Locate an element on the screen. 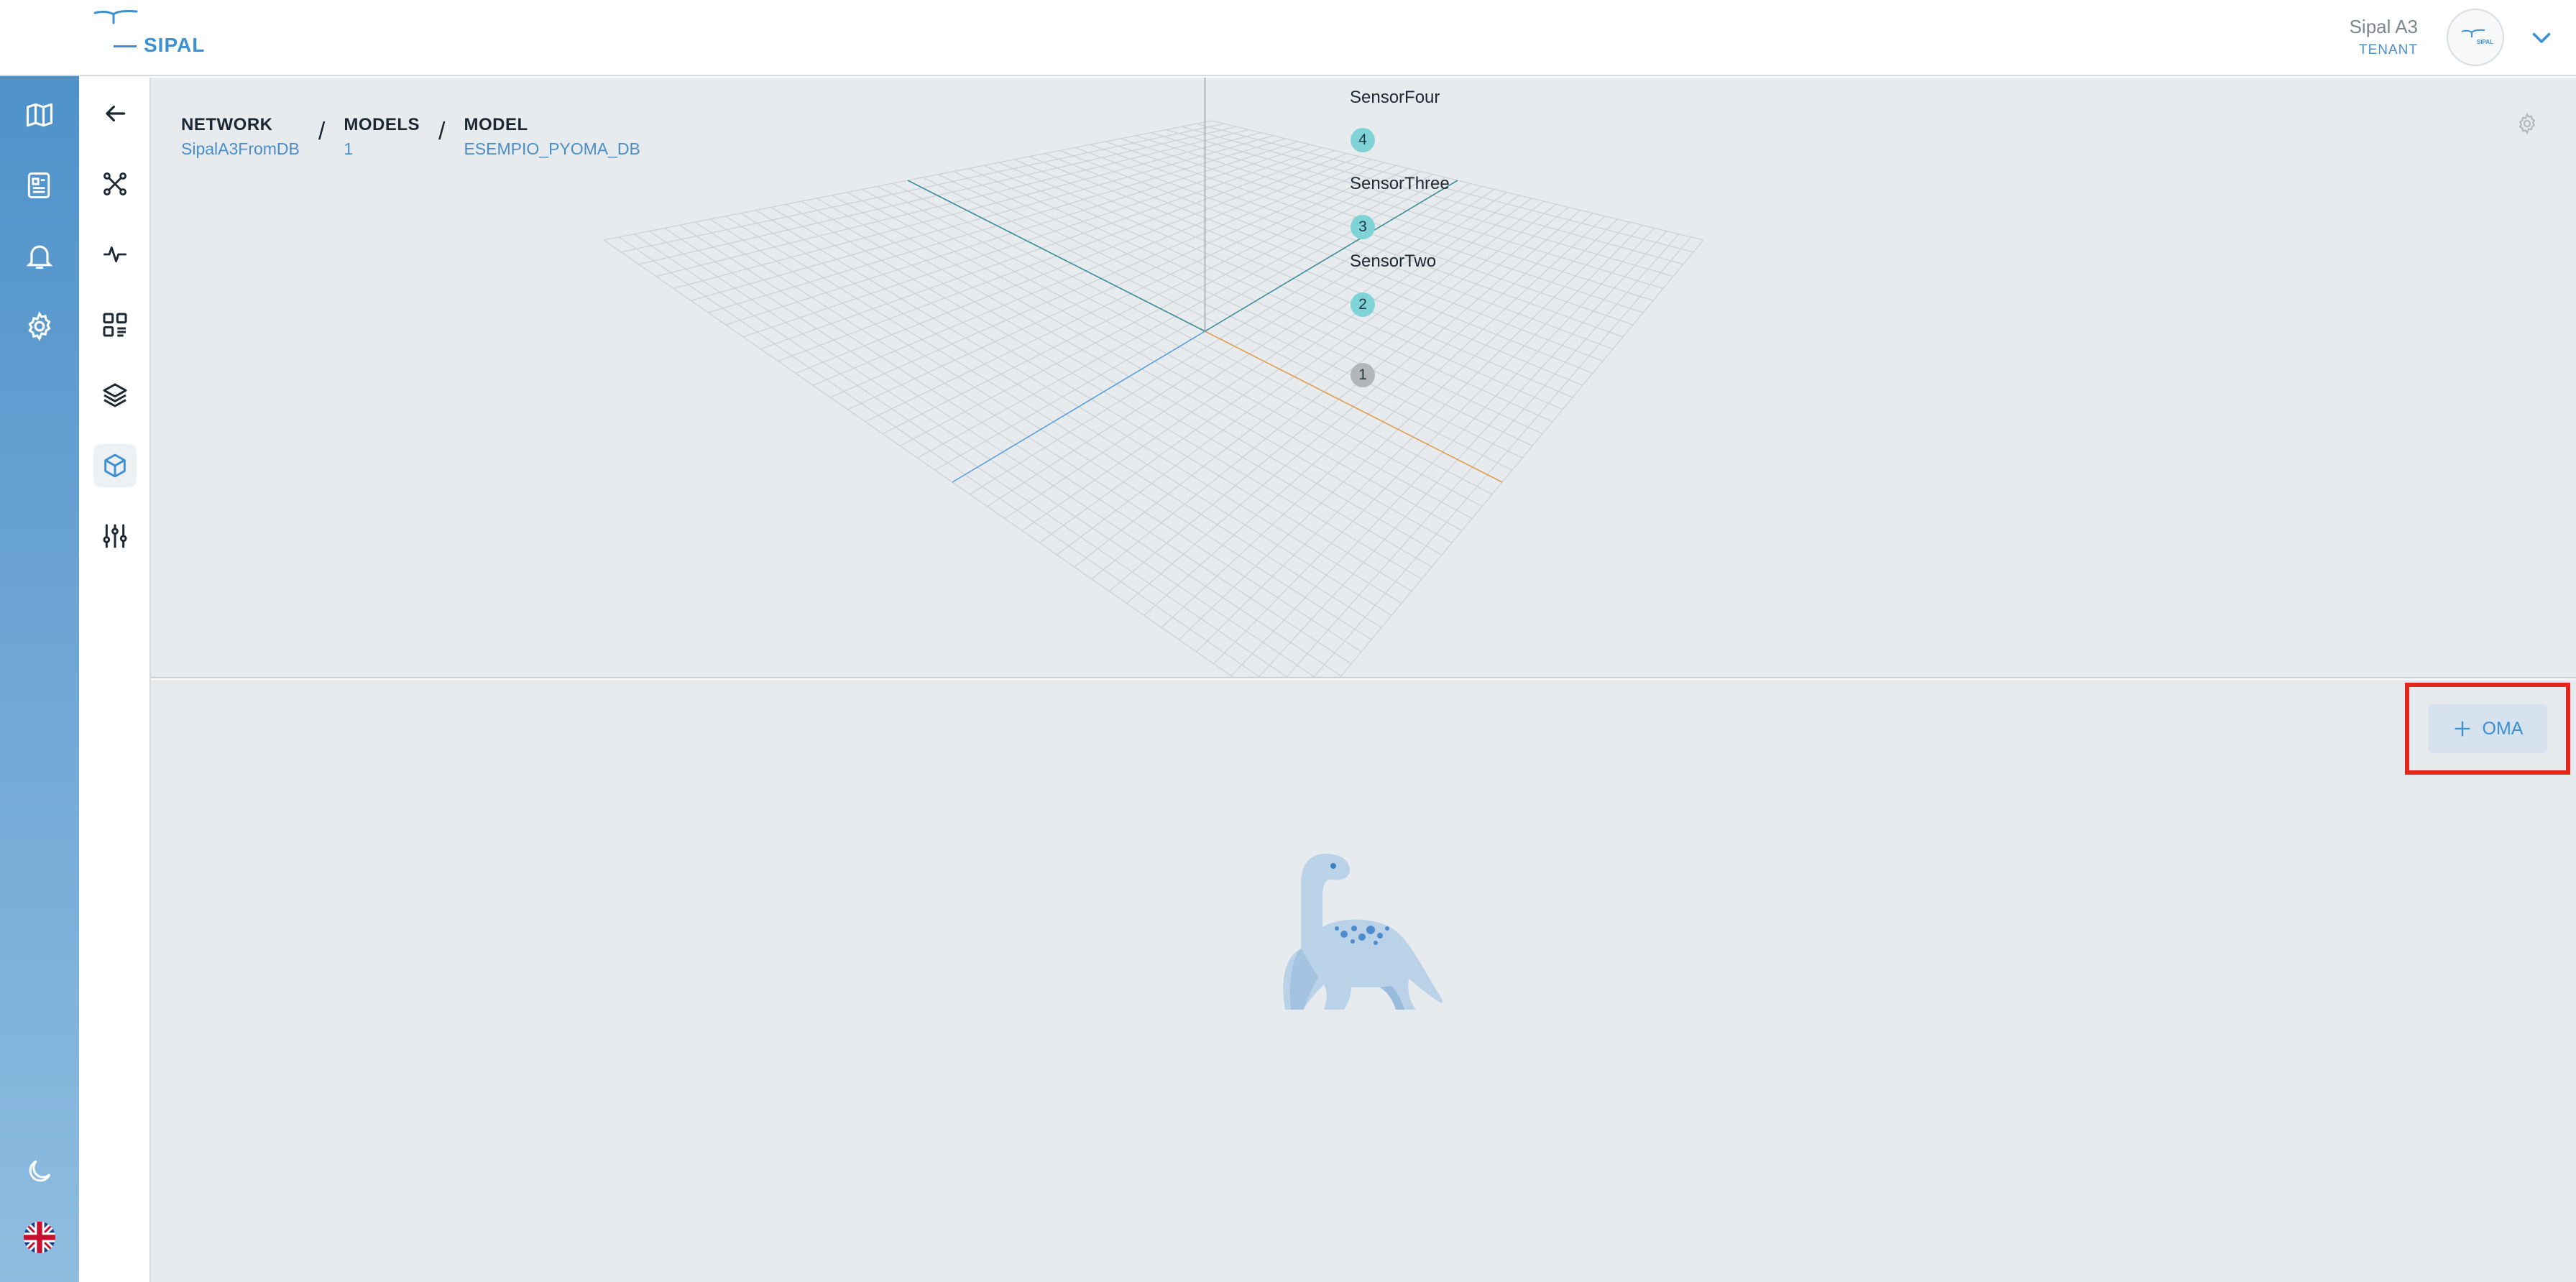 The image size is (2576, 1282). layers-icon is located at coordinates (115, 395).